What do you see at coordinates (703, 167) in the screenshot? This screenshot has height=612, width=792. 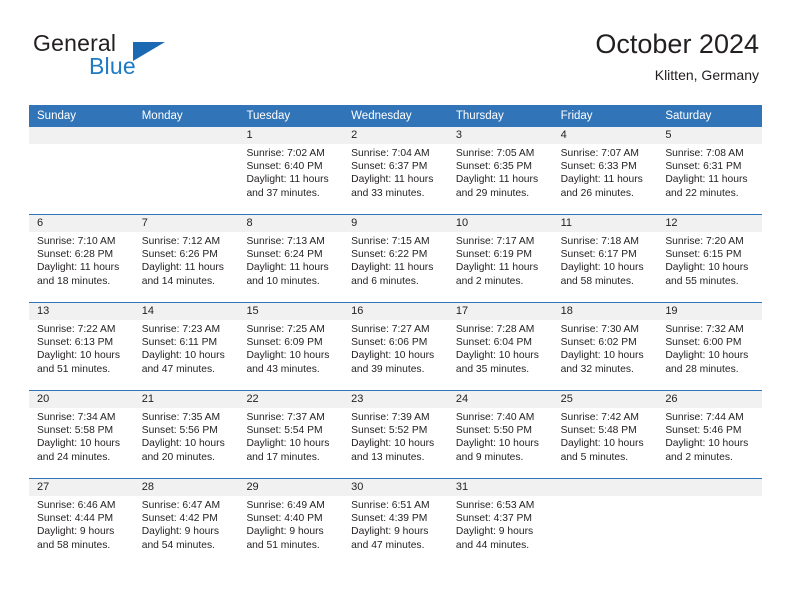 I see `day-detail-line: Sunset: 6:31 PM` at bounding box center [703, 167].